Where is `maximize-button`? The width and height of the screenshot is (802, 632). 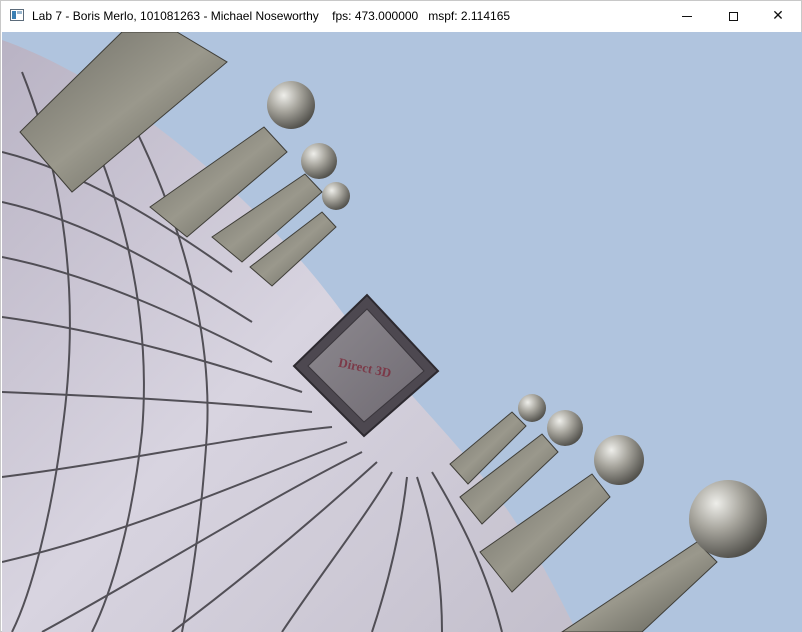
maximize-button is located at coordinates (733, 16).